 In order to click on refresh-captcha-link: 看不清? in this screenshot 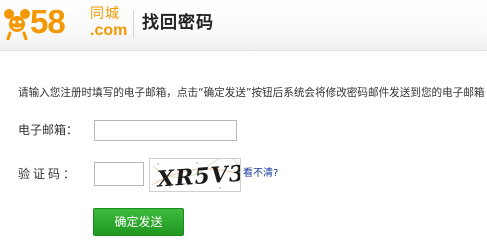, I will do `click(260, 174)`.